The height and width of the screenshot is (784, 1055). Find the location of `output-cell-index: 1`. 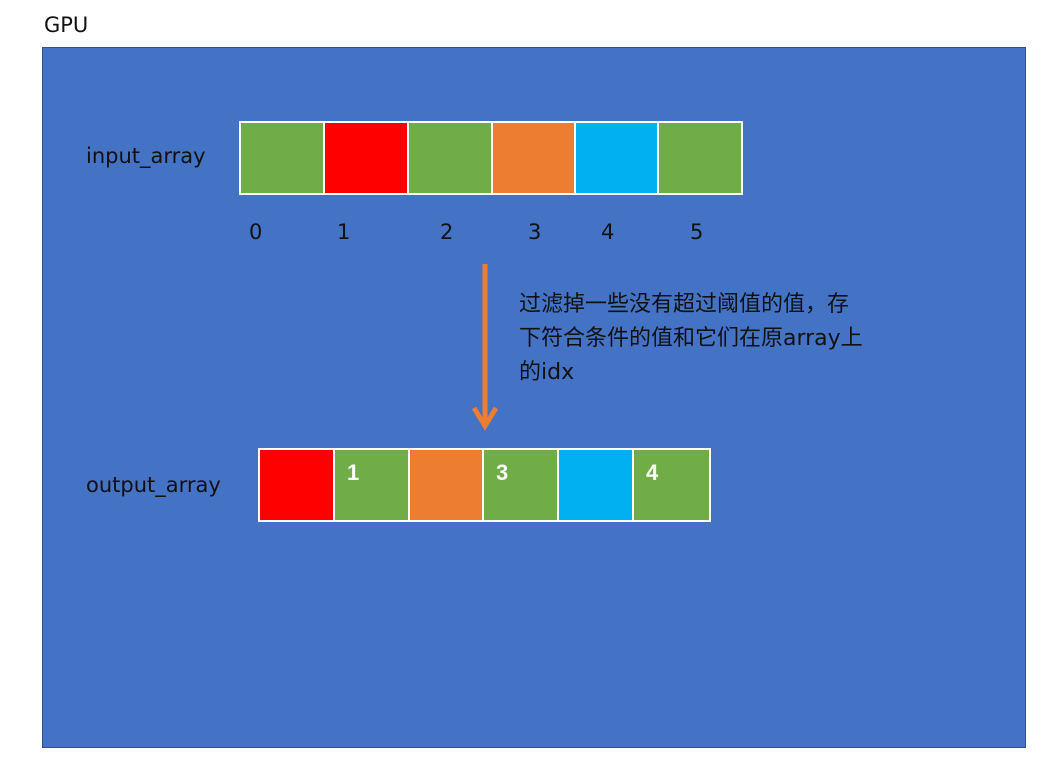

output-cell-index: 1 is located at coordinates (353, 472).